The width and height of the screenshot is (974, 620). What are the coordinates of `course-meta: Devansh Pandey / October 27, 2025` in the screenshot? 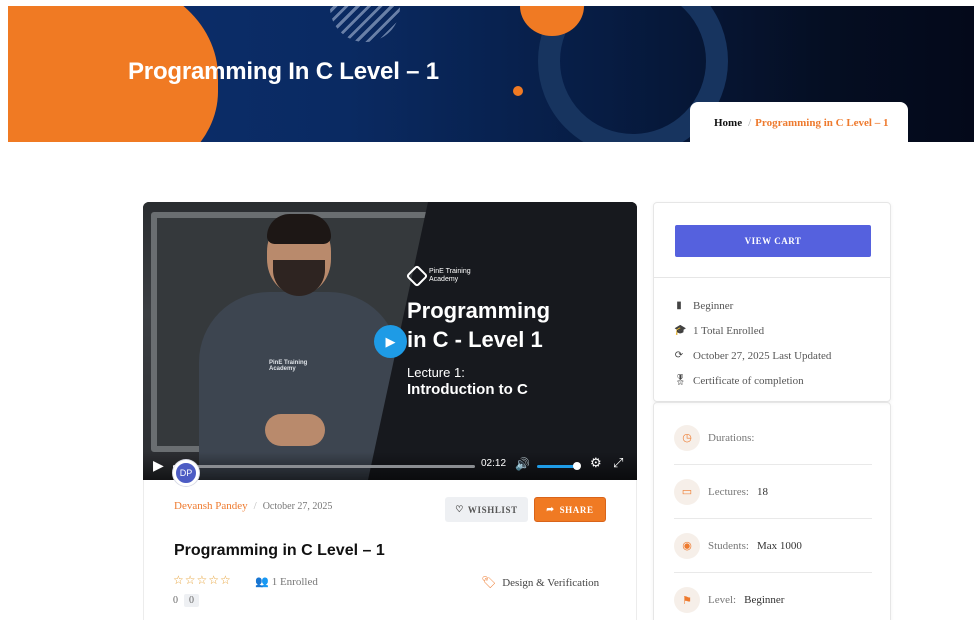 It's located at (253, 506).